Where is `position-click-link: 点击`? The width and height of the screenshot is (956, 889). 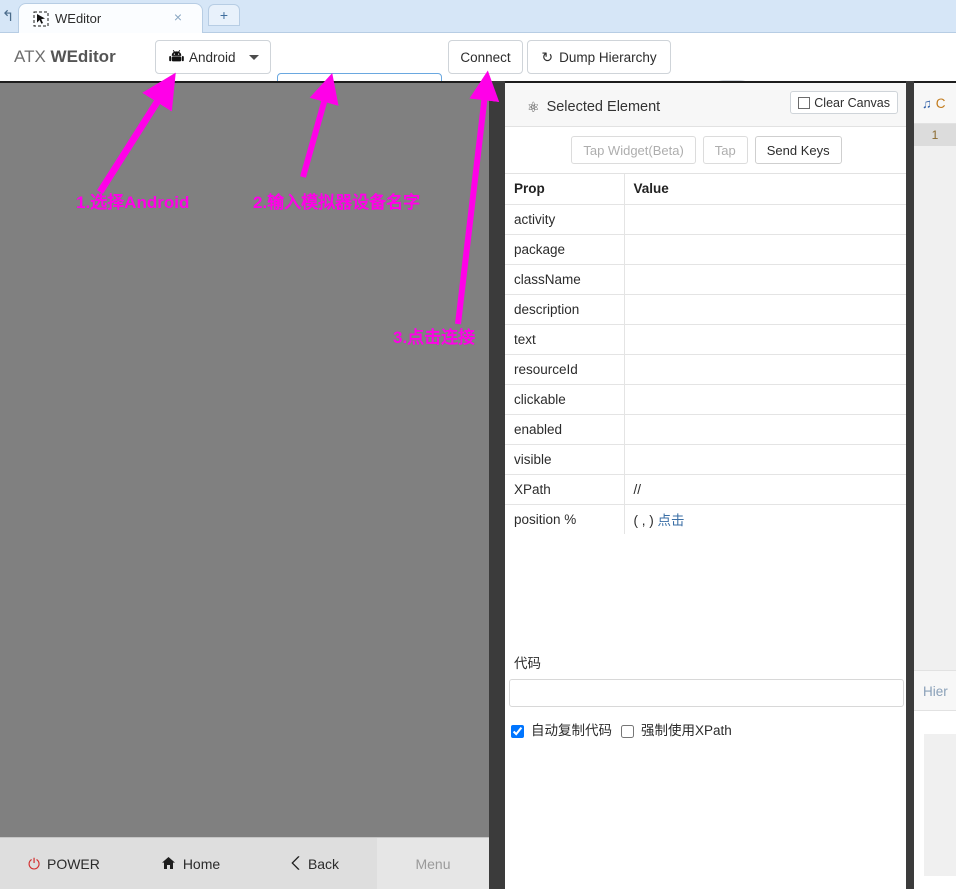
position-click-link: 点击 is located at coordinates (671, 520).